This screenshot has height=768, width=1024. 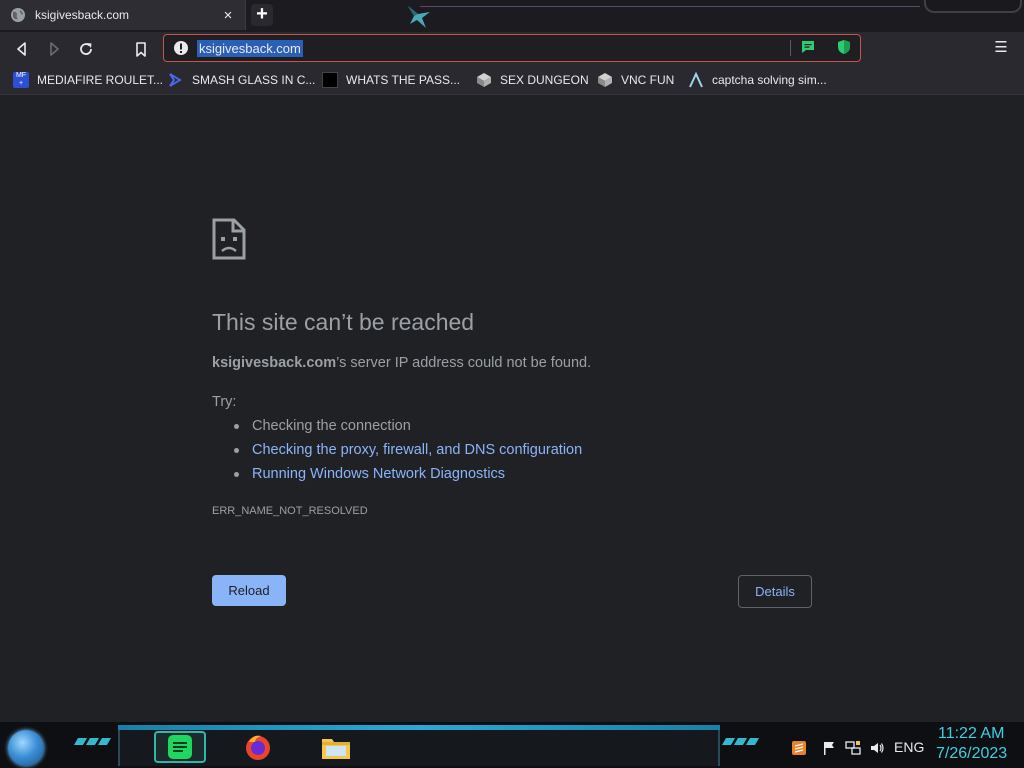 What do you see at coordinates (274, 363) in the screenshot?
I see `error-host: ksigivesback.com` at bounding box center [274, 363].